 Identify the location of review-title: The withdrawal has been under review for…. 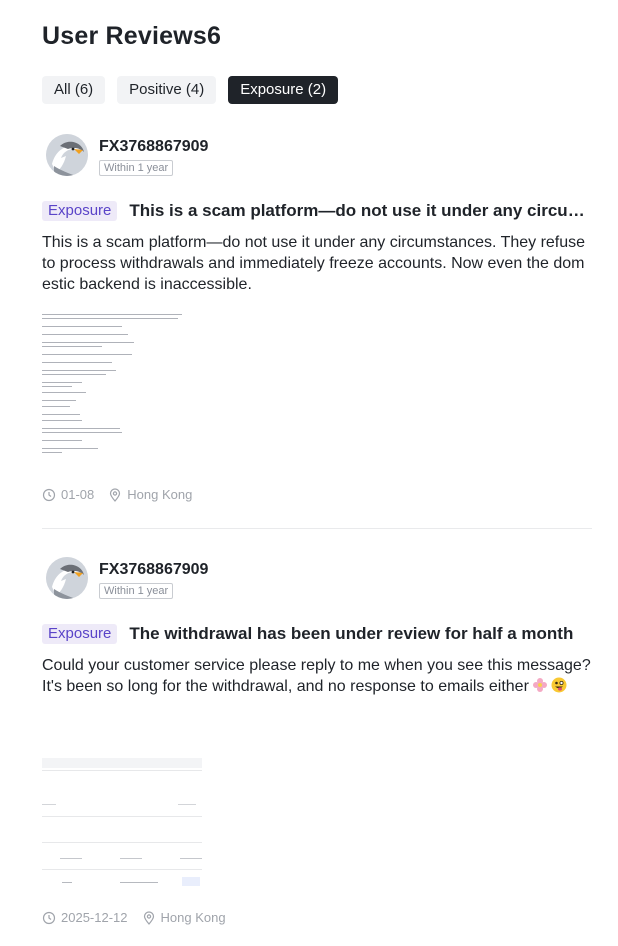
(360, 634).